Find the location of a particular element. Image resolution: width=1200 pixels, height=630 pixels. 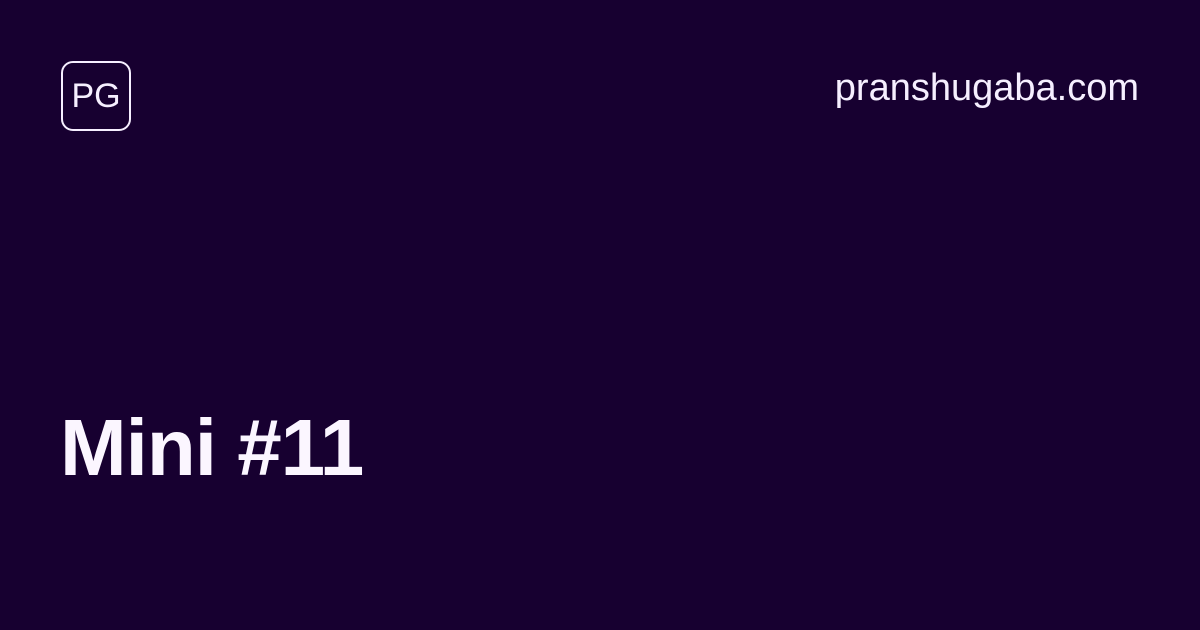

pg-logo: PG is located at coordinates (96, 96).